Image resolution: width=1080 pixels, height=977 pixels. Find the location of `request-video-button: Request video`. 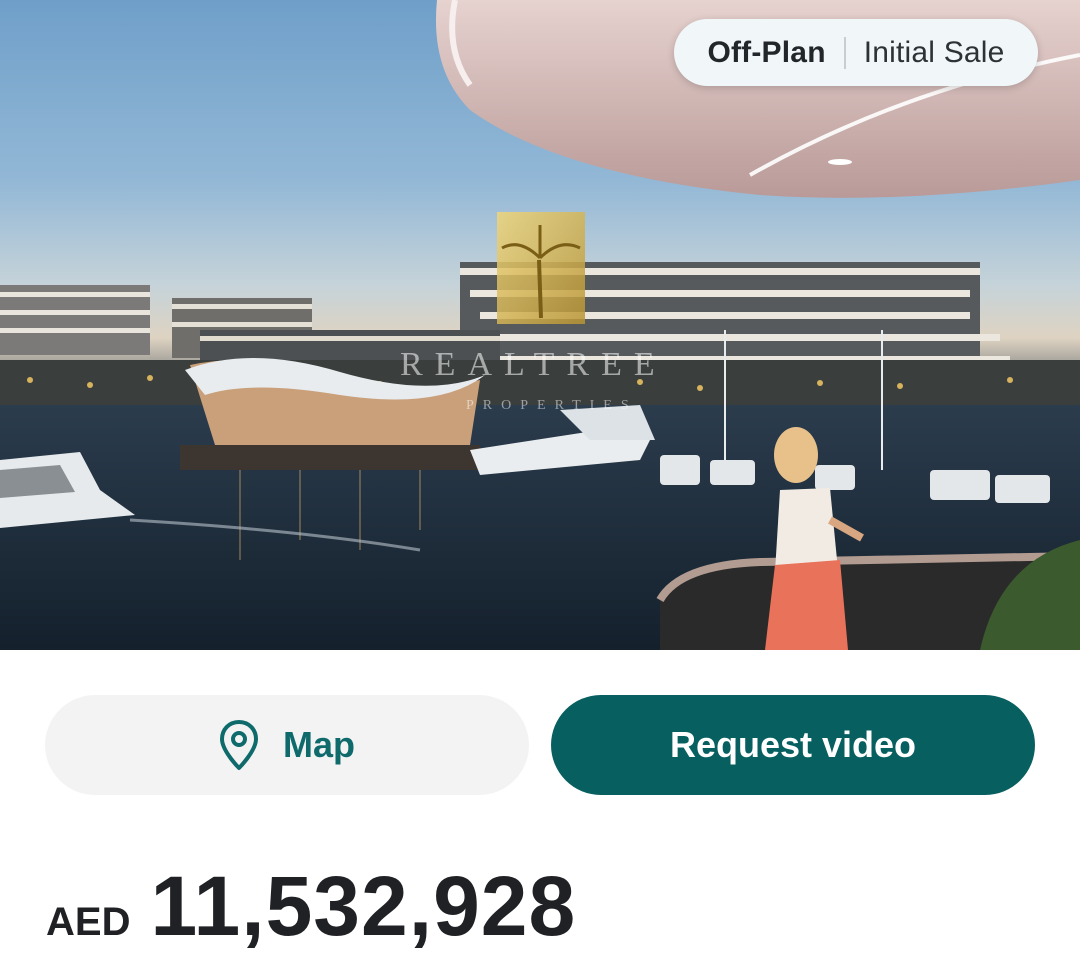

request-video-button: Request video is located at coordinates (793, 745).